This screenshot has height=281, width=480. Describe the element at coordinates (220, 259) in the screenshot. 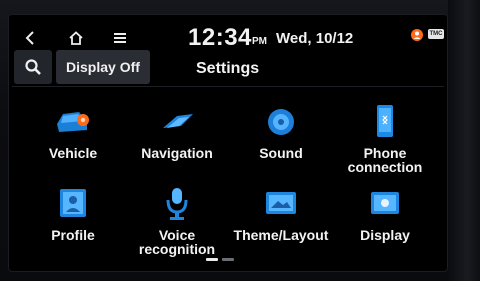

I see `page-indicator` at that location.